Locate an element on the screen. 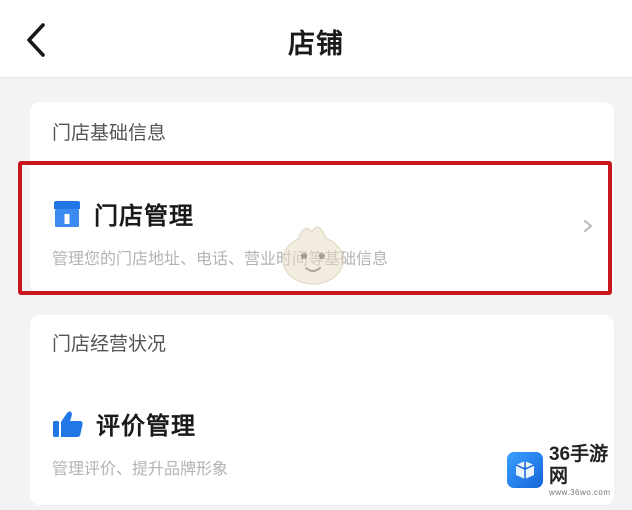 The image size is (632, 510). brand-name: 36手游网 is located at coordinates (578, 465).